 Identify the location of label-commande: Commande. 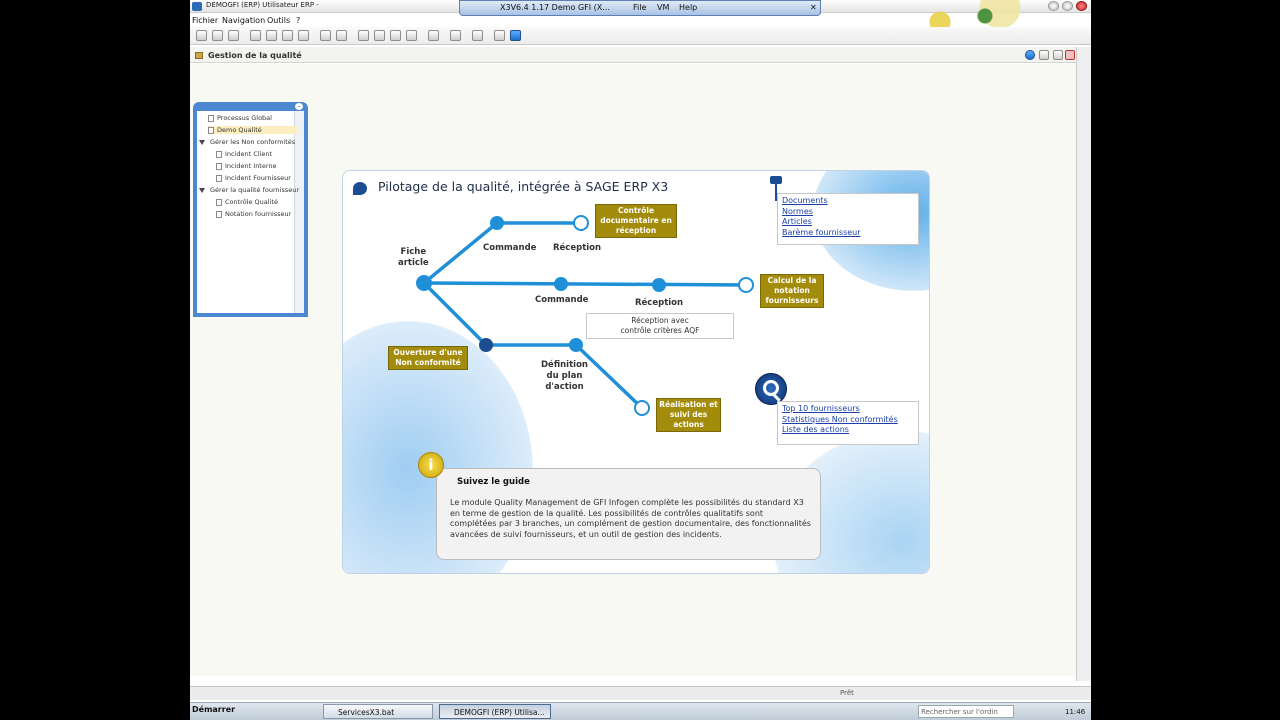
(510, 248).